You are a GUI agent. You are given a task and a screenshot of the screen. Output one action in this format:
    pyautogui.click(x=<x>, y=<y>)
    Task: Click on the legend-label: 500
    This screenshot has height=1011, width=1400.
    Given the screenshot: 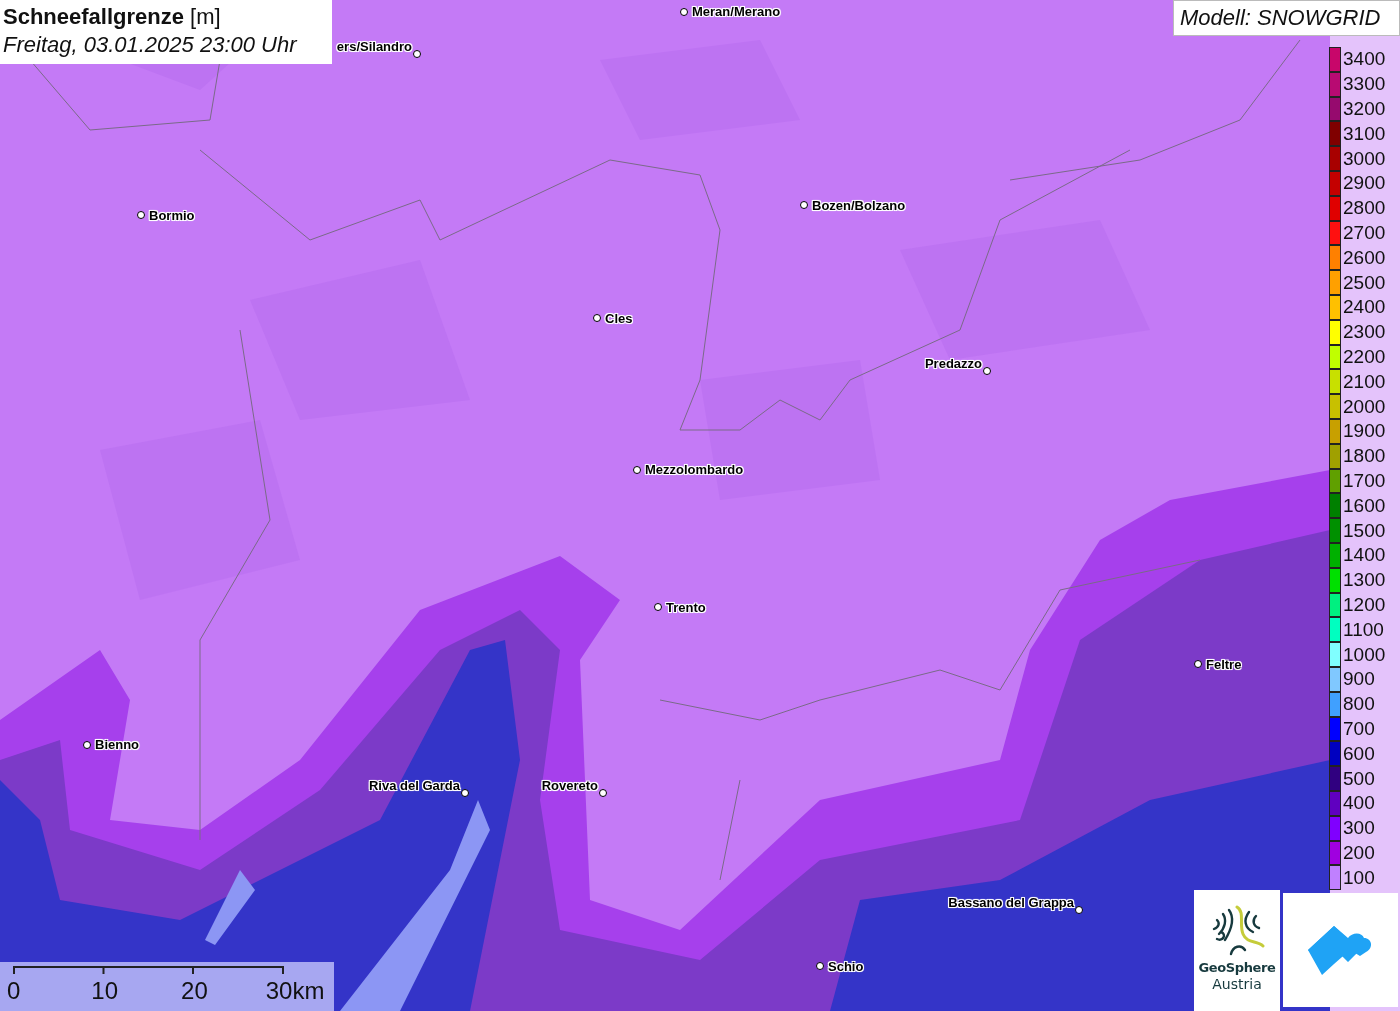 What is the action you would take?
    pyautogui.click(x=1359, y=778)
    